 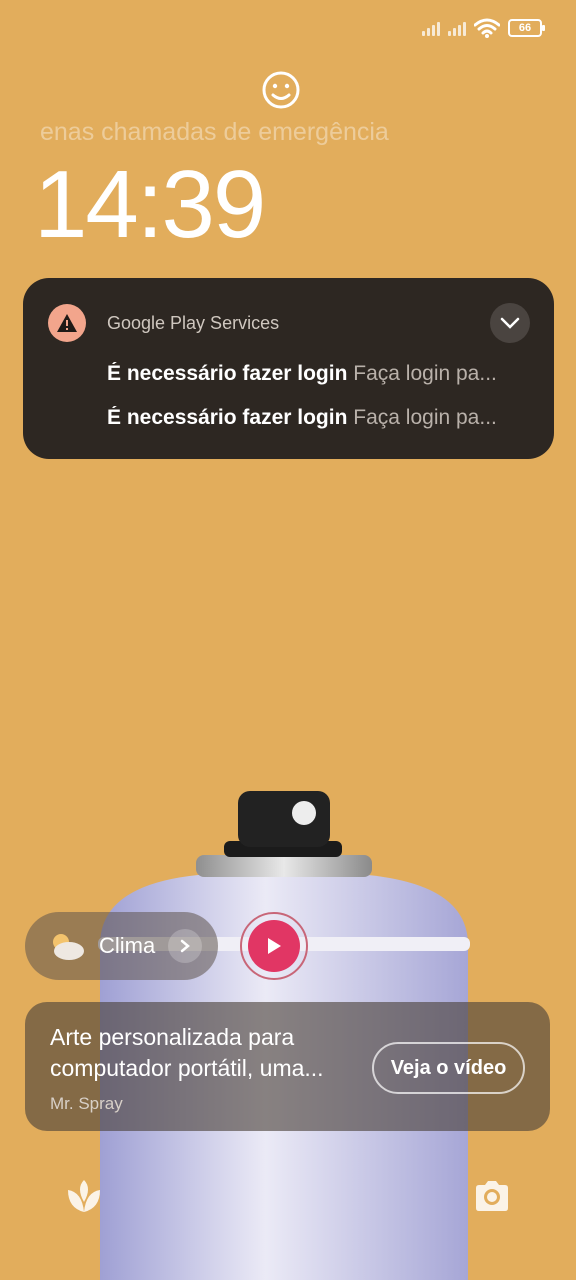 What do you see at coordinates (214, 132) in the screenshot?
I see `emergency-calls-text: enas chamadas de emergência` at bounding box center [214, 132].